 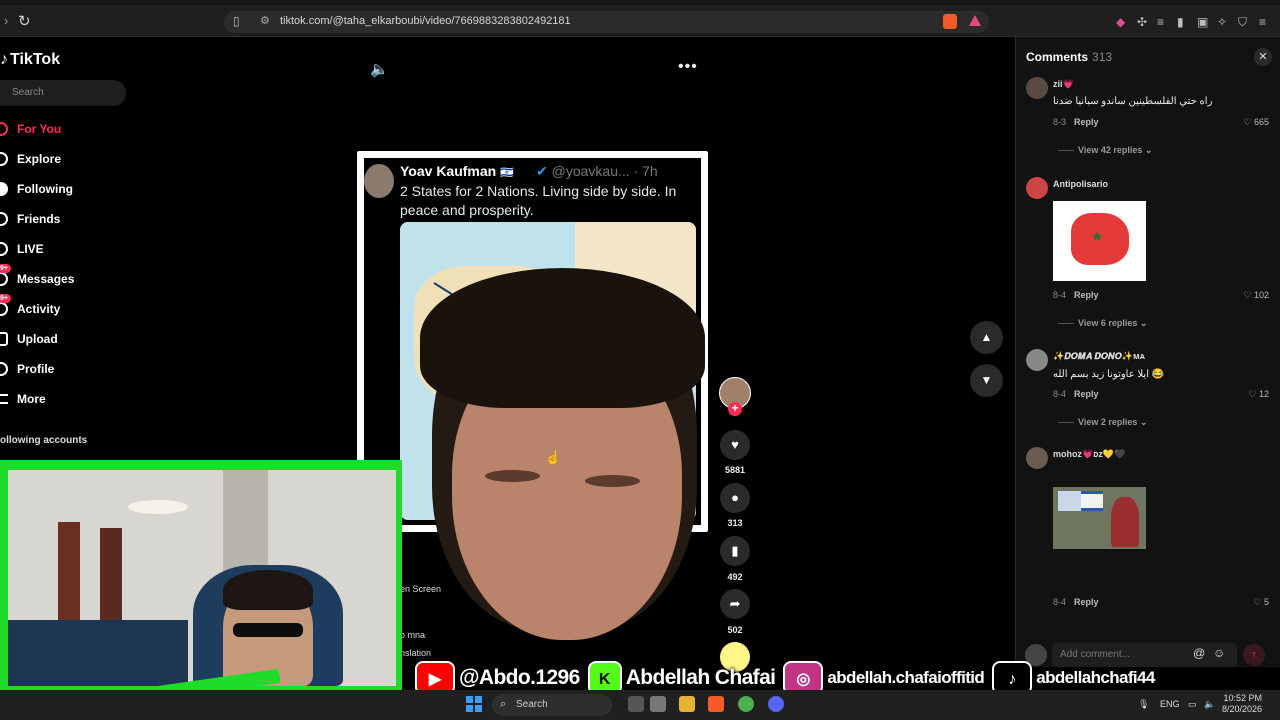 I want to click on taskbar-search: ⌕ Search, so click(x=552, y=705).